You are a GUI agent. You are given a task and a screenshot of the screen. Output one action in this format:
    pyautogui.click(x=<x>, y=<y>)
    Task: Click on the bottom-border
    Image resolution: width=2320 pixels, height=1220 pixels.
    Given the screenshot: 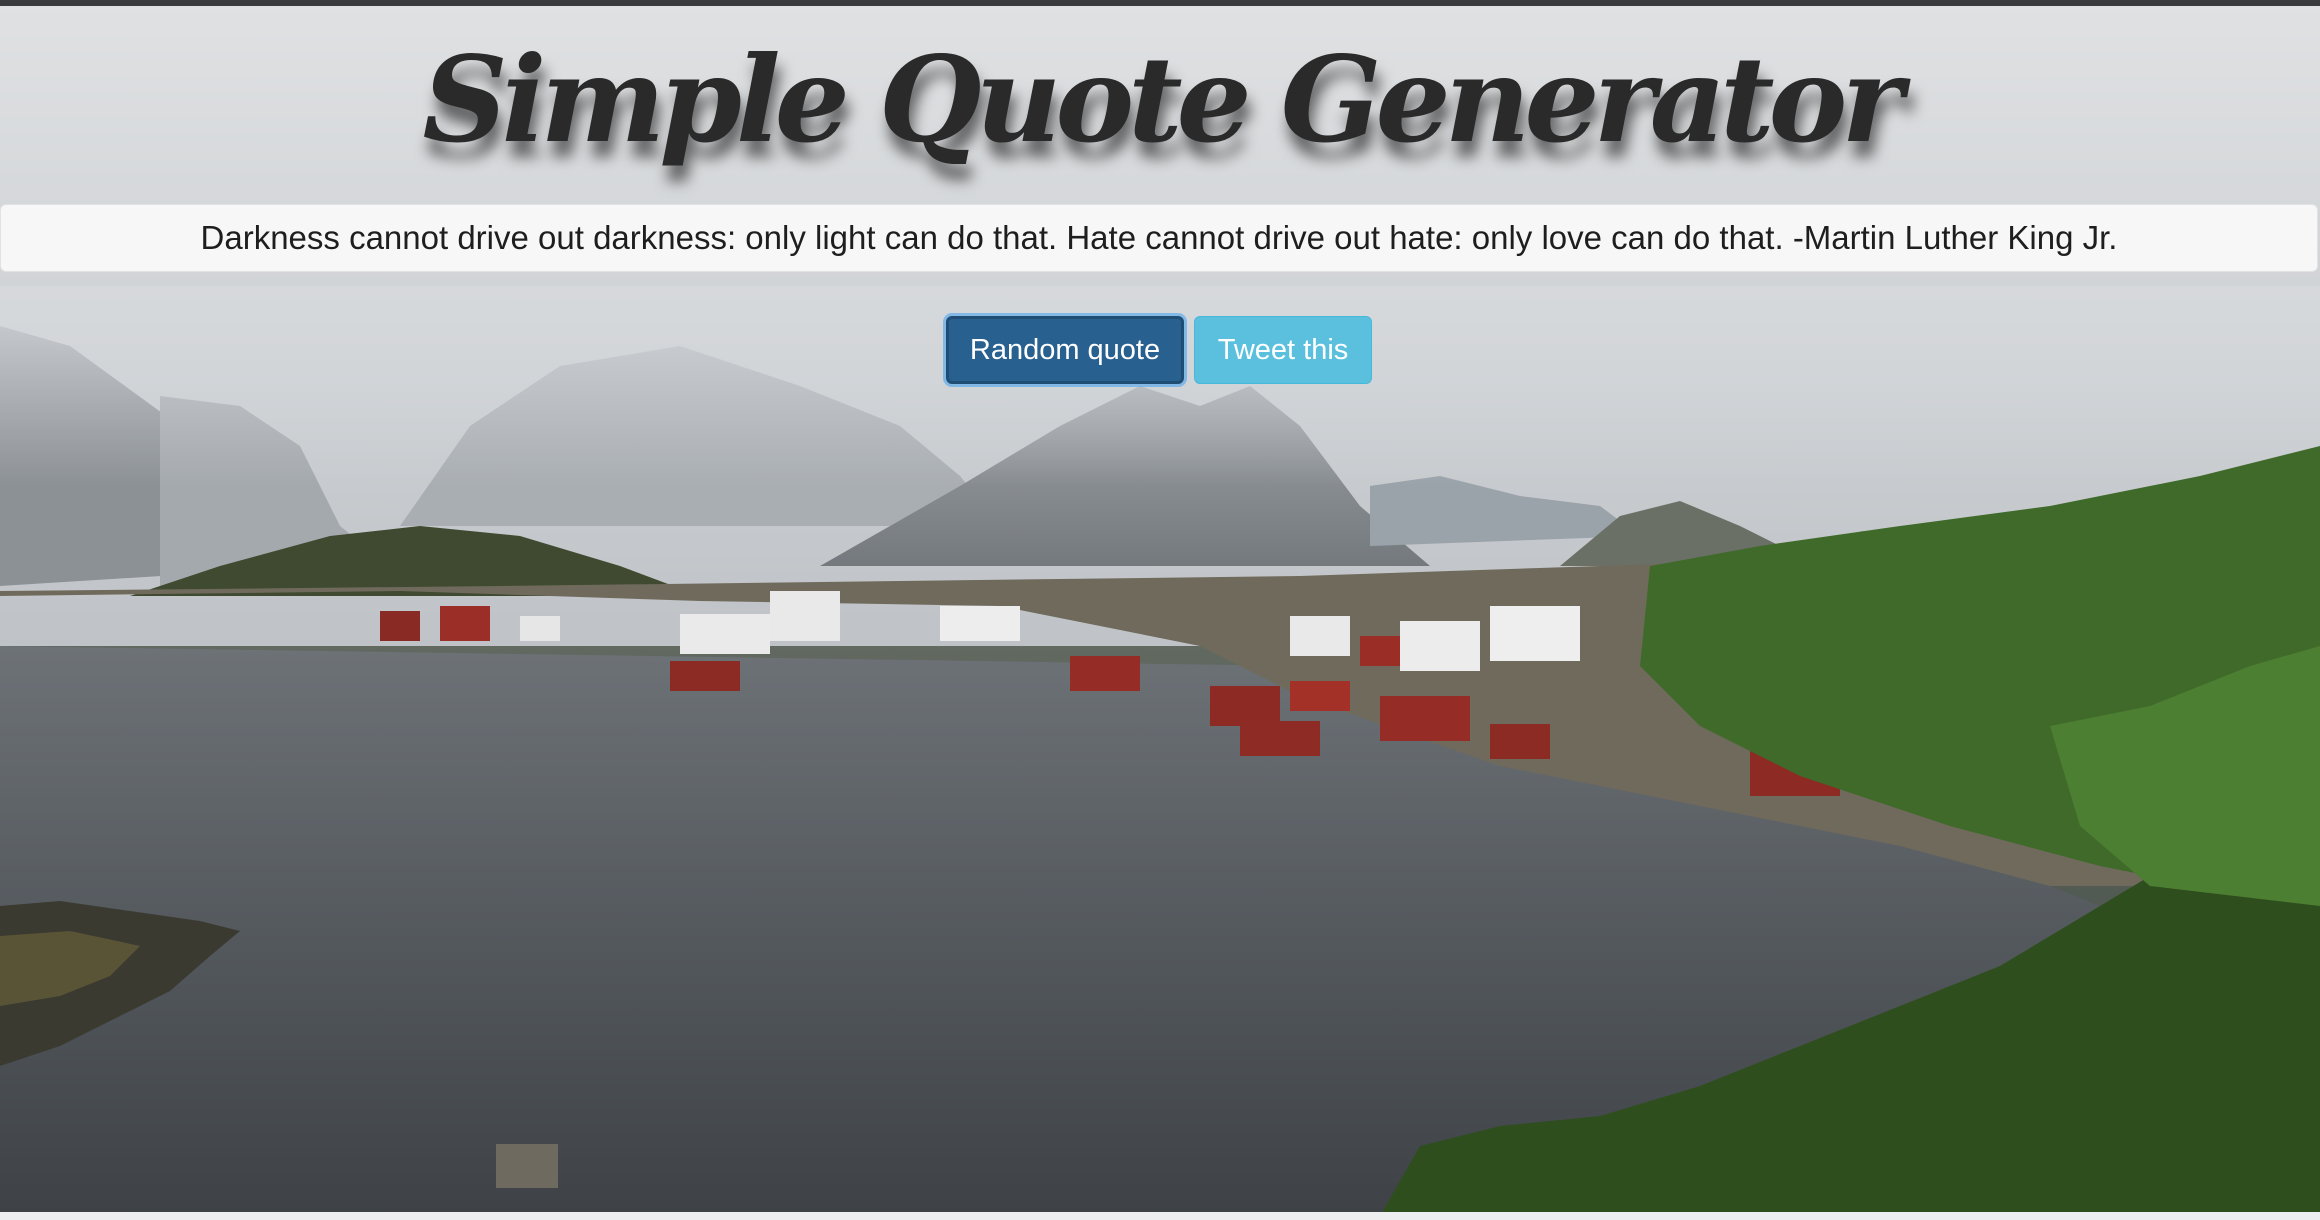 What is the action you would take?
    pyautogui.click(x=1160, y=1216)
    